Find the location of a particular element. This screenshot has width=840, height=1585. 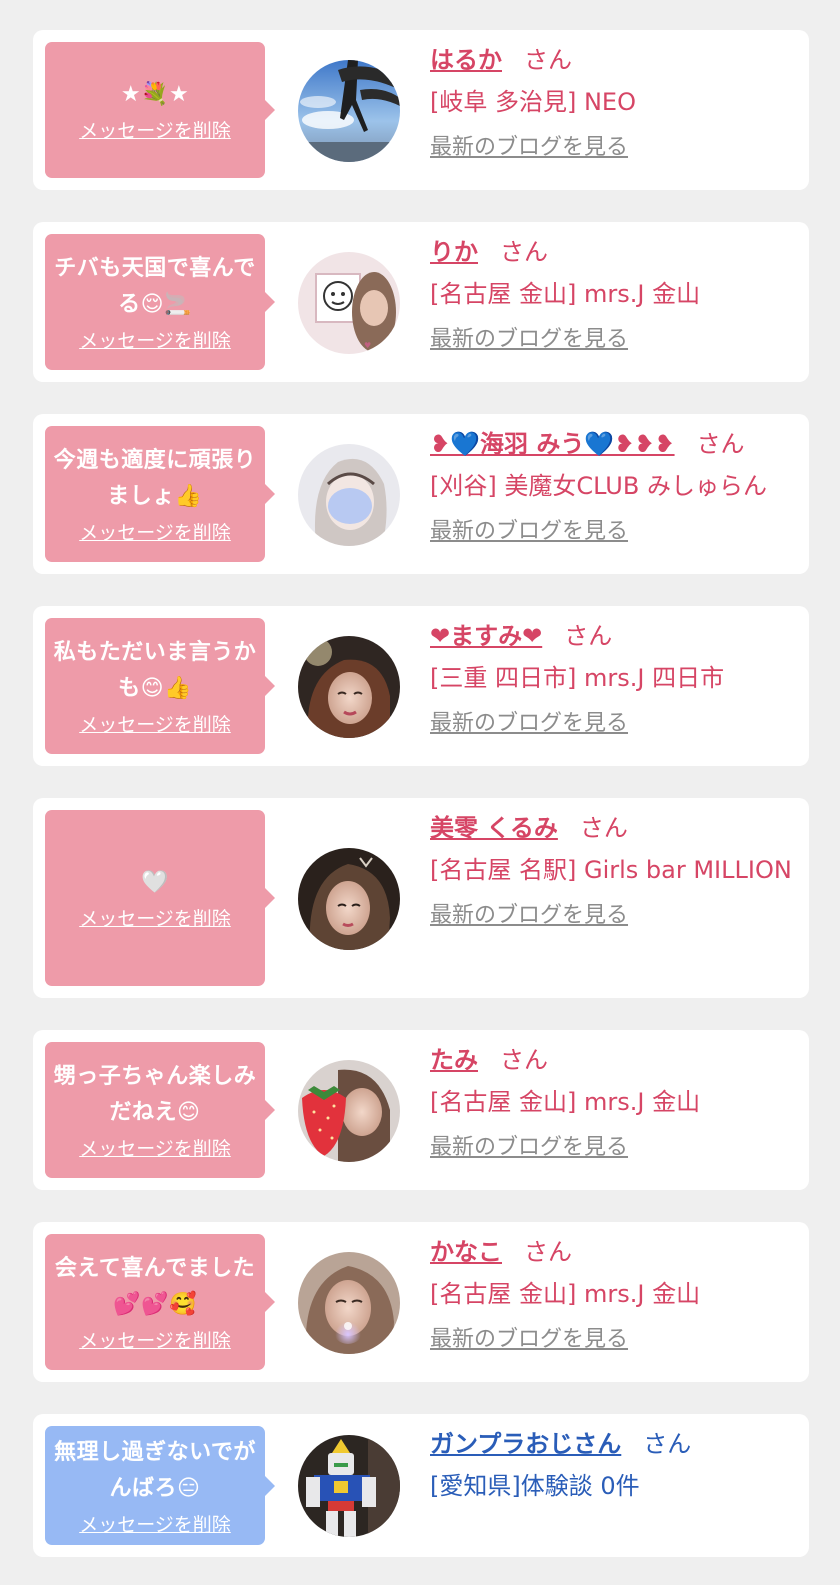

profile-name-link: ガンプラおじさん is located at coordinates (525, 1444).